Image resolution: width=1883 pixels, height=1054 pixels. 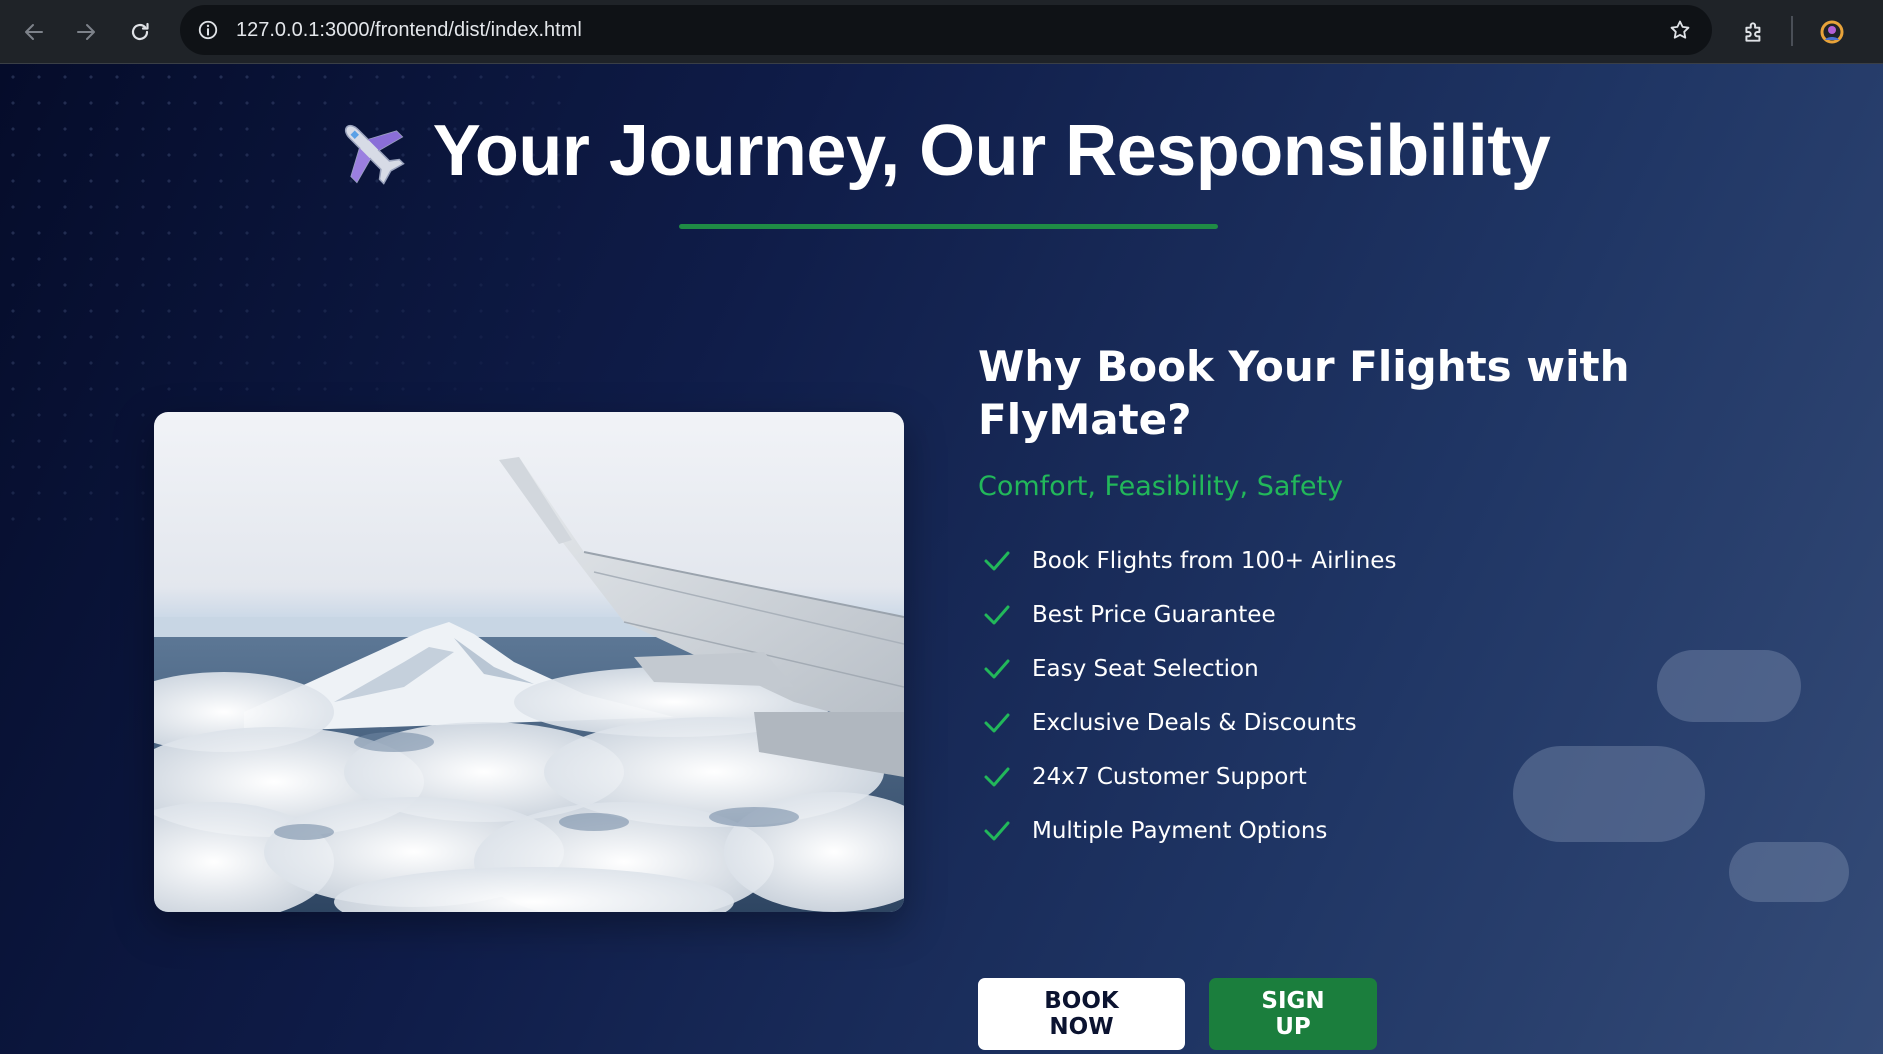 What do you see at coordinates (409, 30) in the screenshot?
I see `url-text: 127.0.0.1:3000/frontend/dist/index.html` at bounding box center [409, 30].